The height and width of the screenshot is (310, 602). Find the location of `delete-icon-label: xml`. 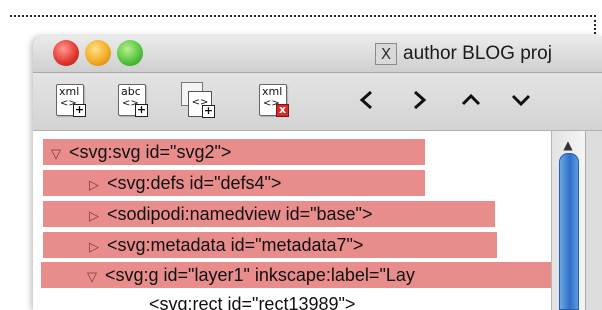

delete-icon-label: xml is located at coordinates (272, 91).